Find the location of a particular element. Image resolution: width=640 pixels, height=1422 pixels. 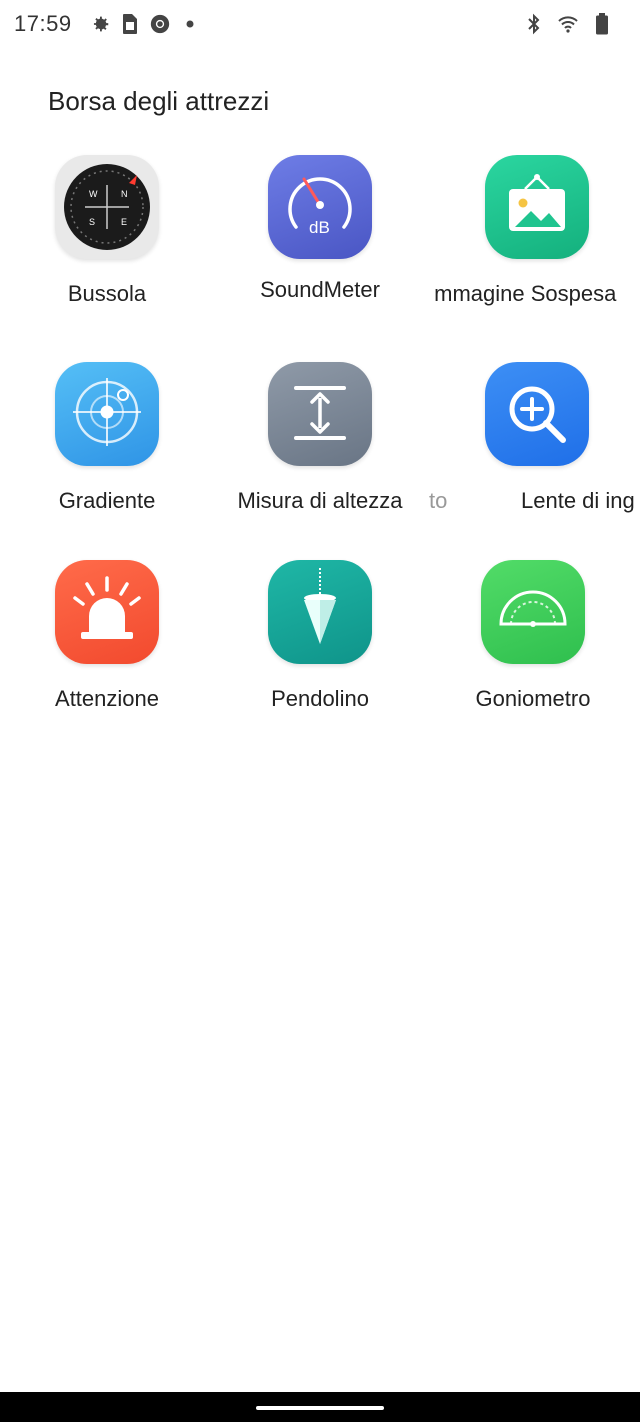

app-label: Misura di altezza is located at coordinates (320, 500).